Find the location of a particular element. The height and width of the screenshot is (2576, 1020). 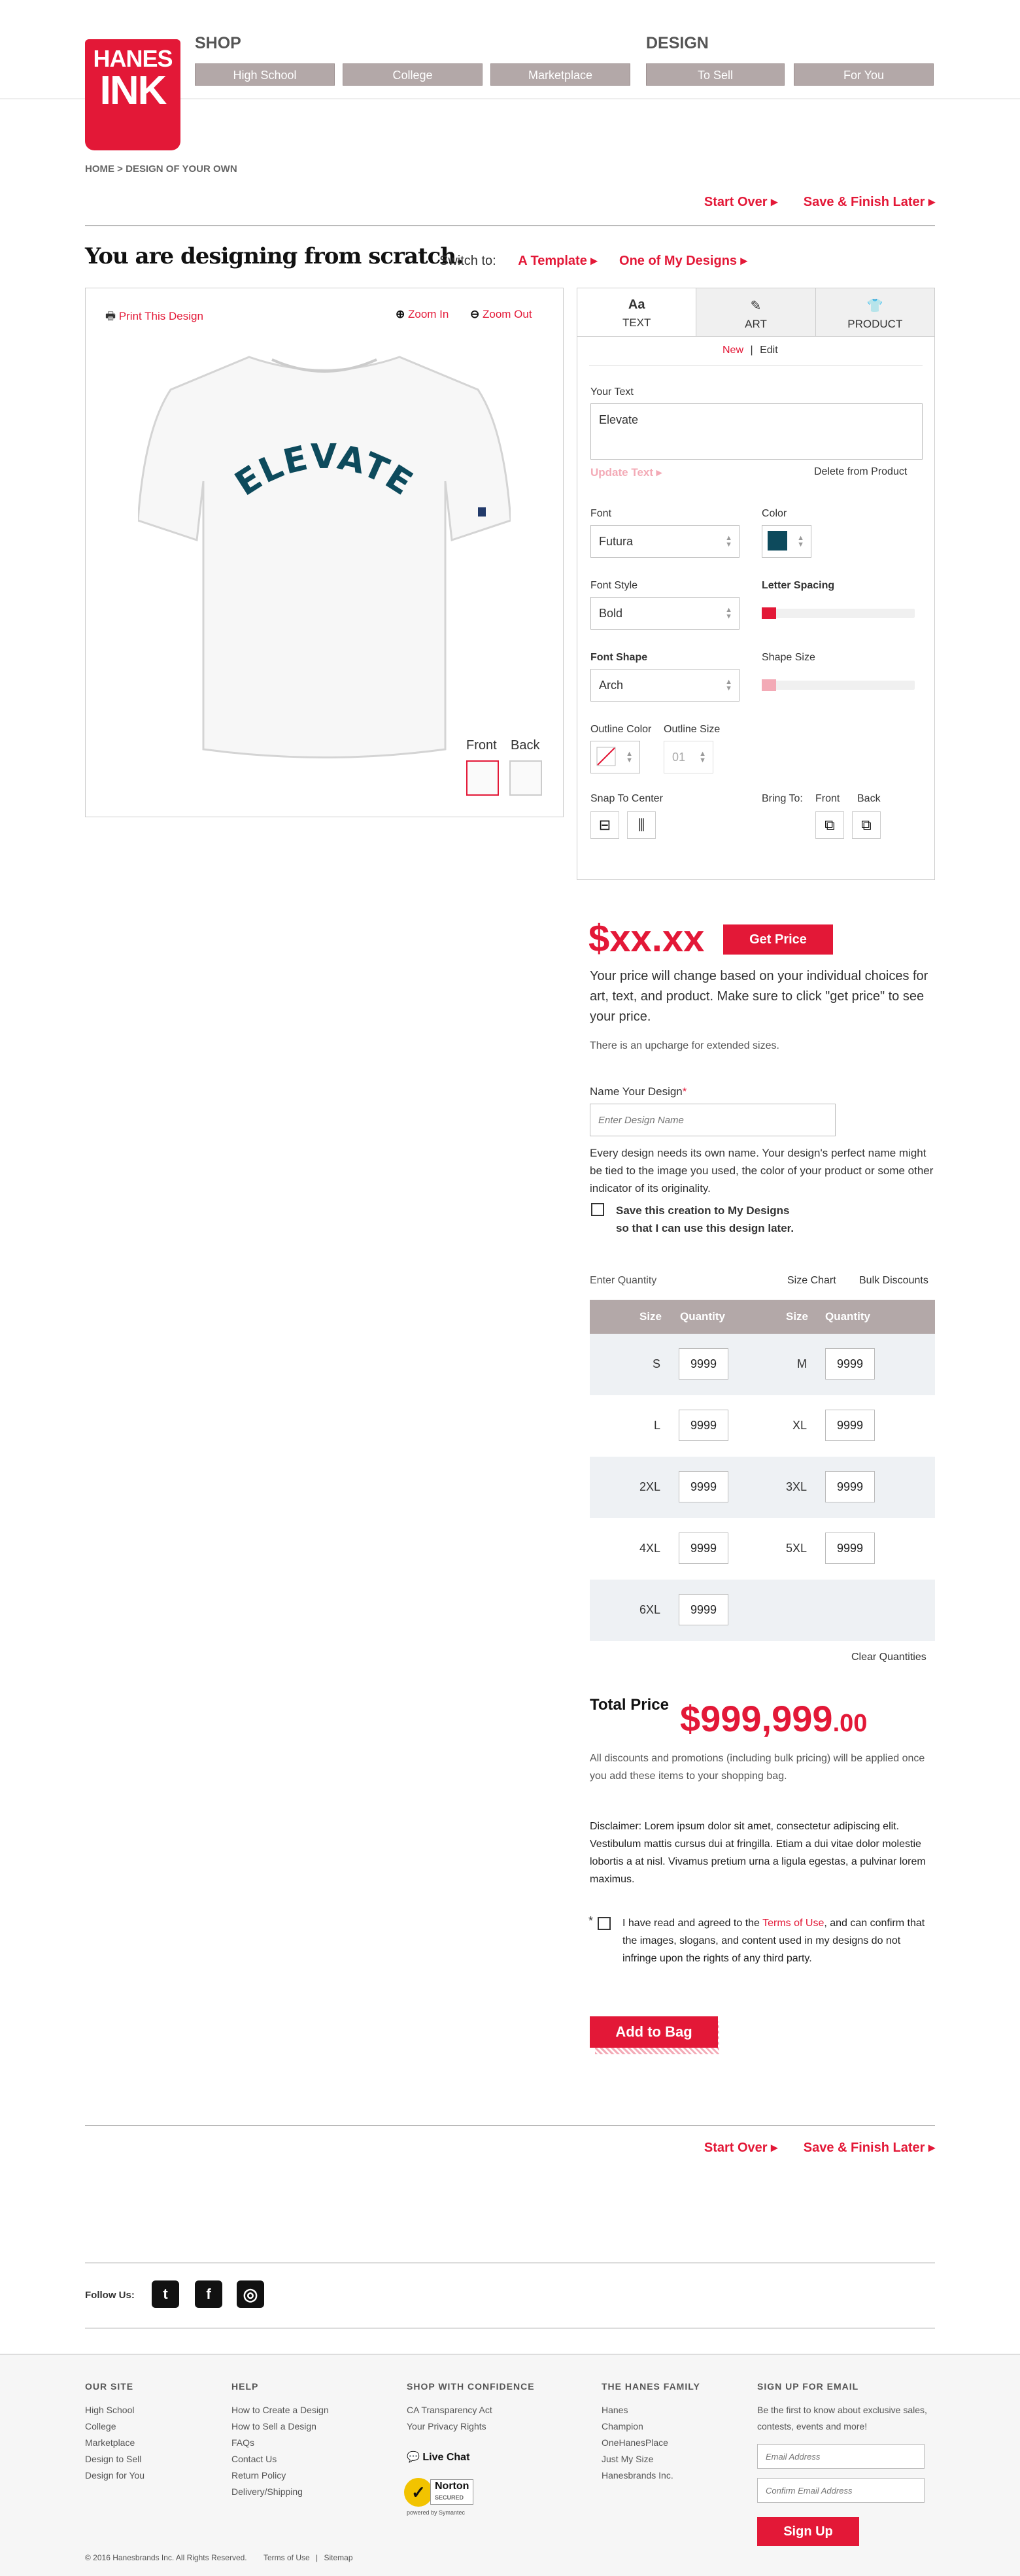

sign-up-button: Sign Up is located at coordinates (808, 2531).